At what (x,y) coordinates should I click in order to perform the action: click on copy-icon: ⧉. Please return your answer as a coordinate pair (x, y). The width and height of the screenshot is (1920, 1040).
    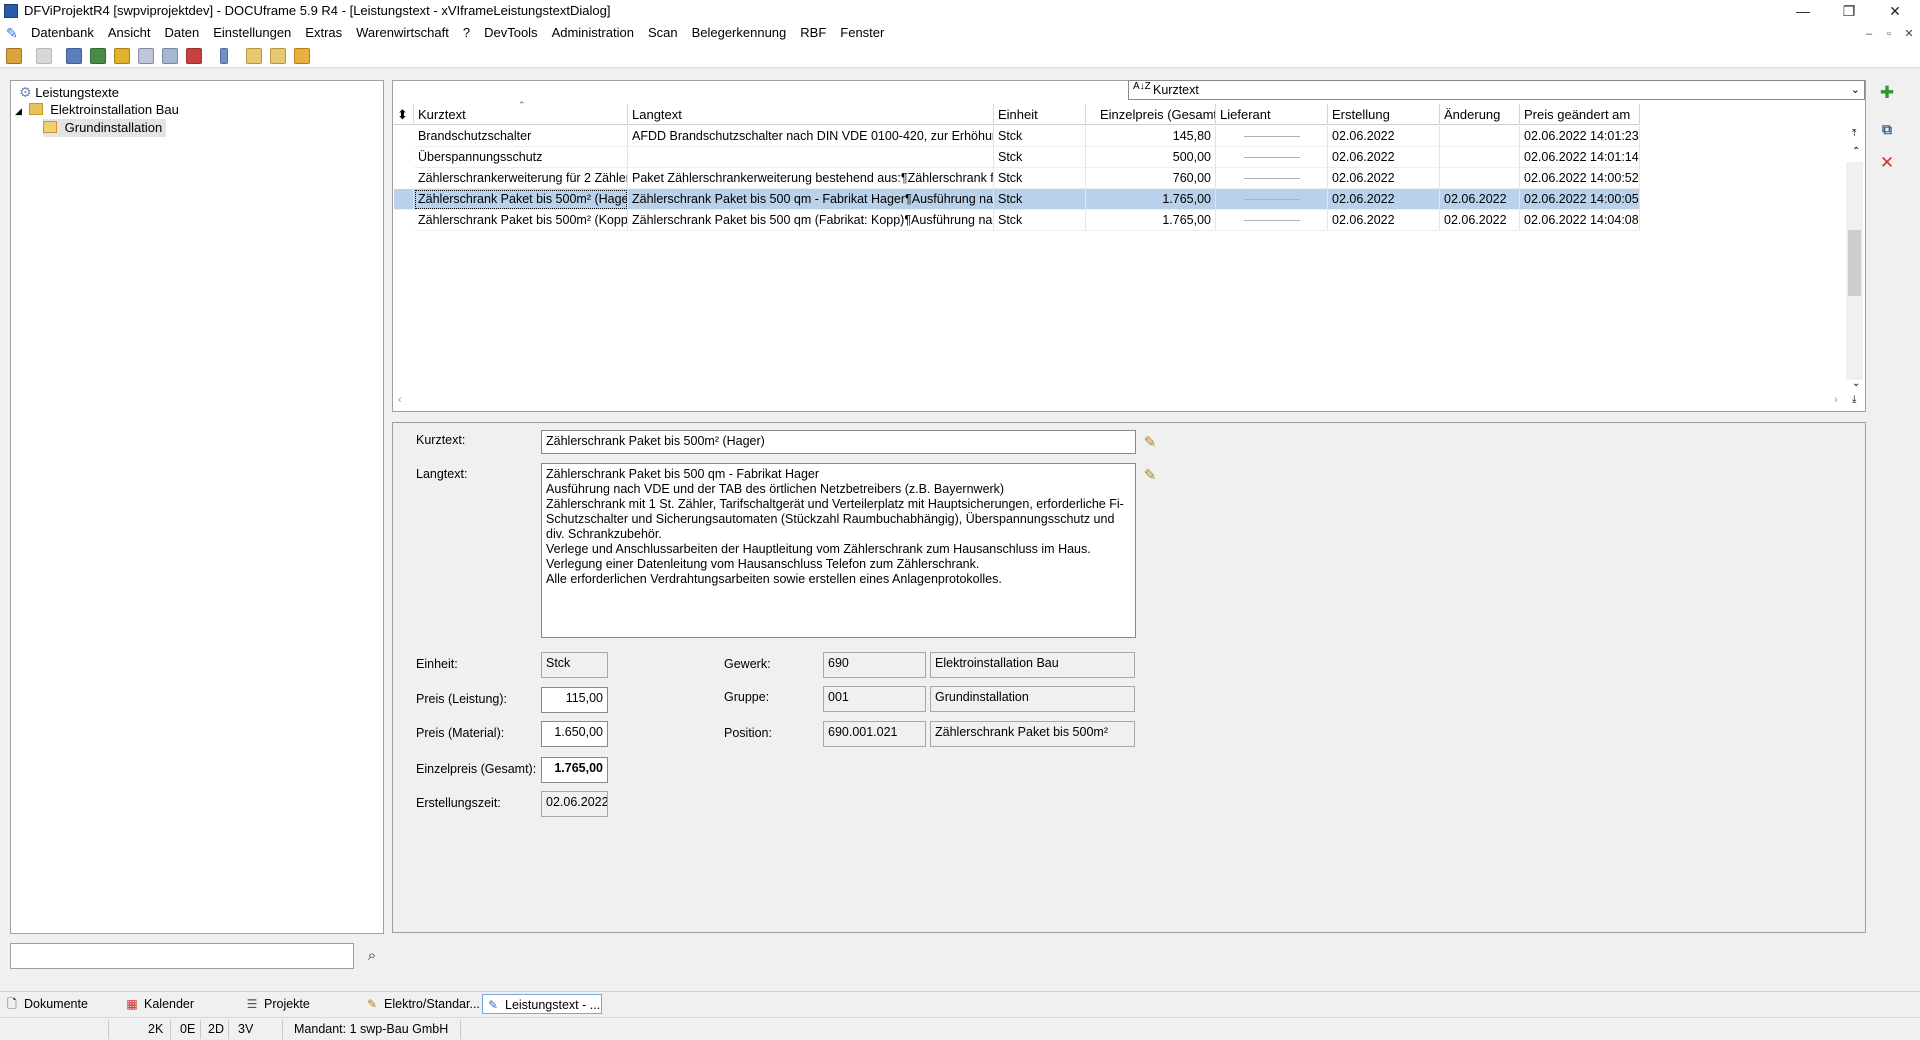
    Looking at the image, I should click on (1887, 129).